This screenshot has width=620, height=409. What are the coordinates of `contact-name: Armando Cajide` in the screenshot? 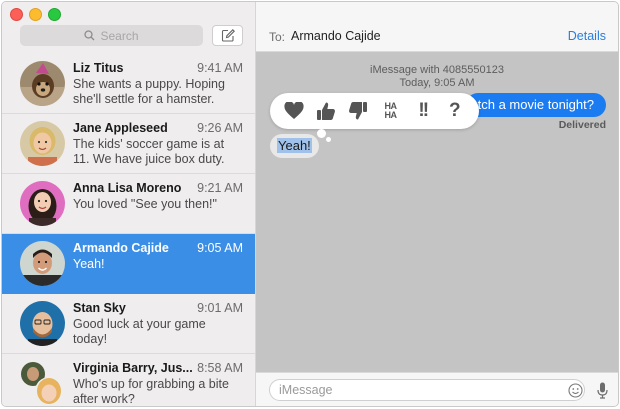 It's located at (121, 248).